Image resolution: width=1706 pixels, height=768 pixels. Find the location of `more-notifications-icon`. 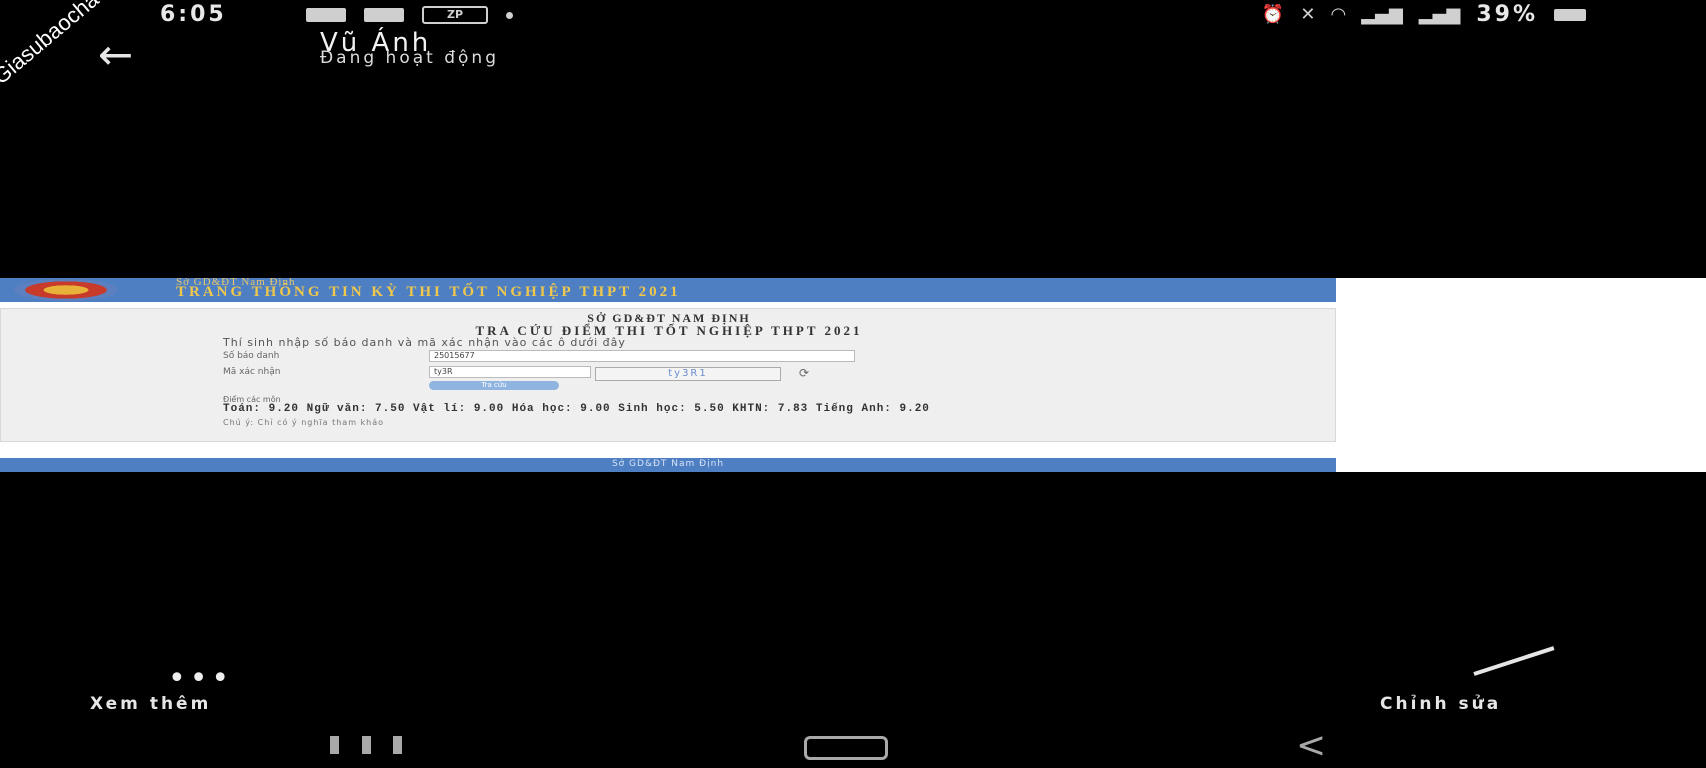

more-notifications-icon is located at coordinates (509, 15).